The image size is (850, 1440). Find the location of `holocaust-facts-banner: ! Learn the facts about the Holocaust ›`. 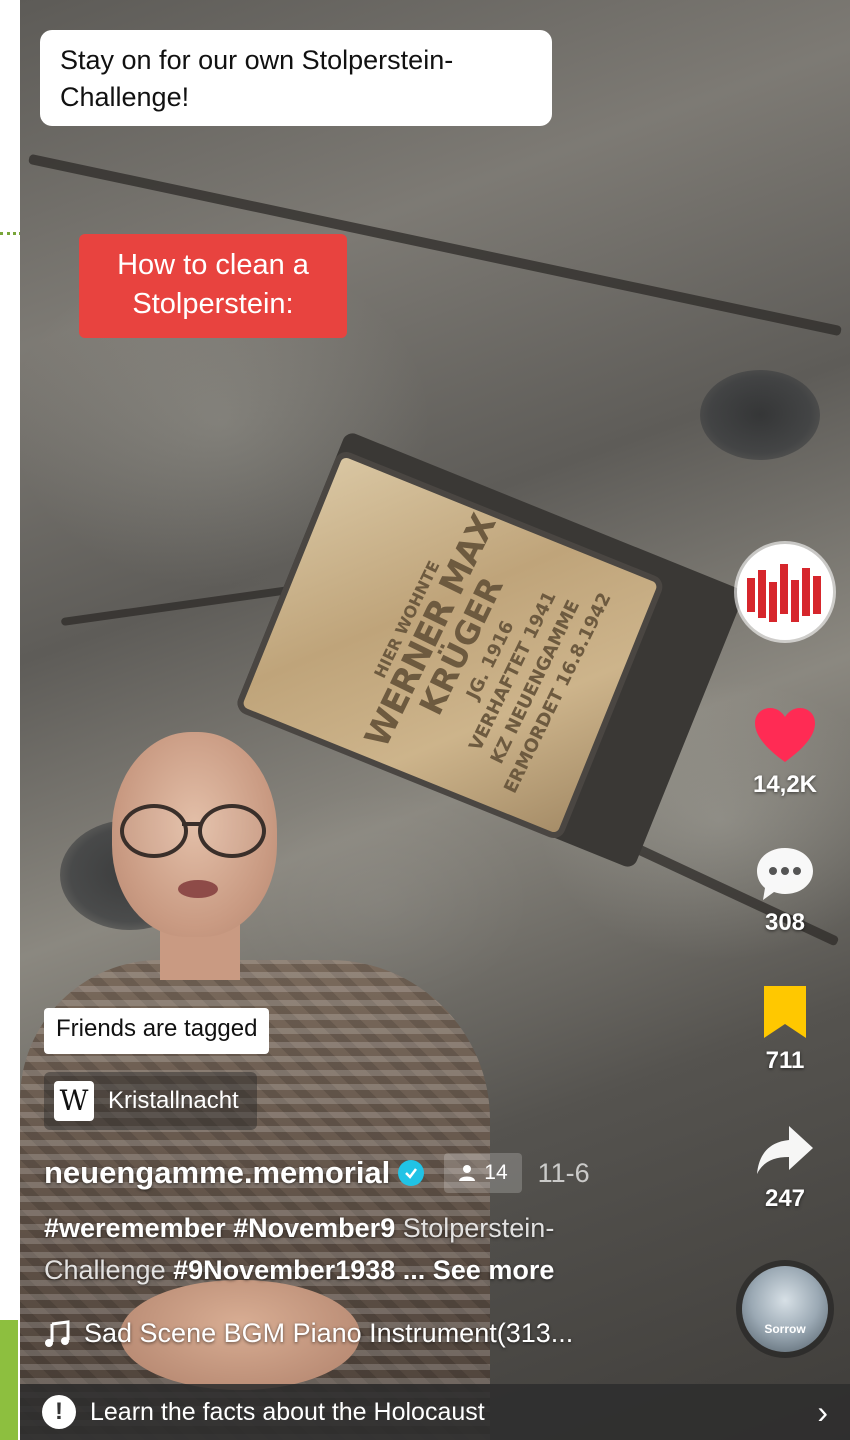

holocaust-facts-banner: ! Learn the facts about the Holocaust › is located at coordinates (435, 1412).